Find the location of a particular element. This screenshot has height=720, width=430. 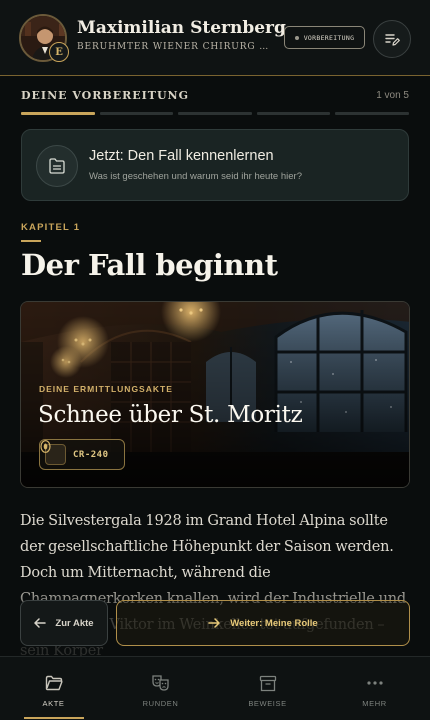

progress-count: 1 von 5 is located at coordinates (392, 95).